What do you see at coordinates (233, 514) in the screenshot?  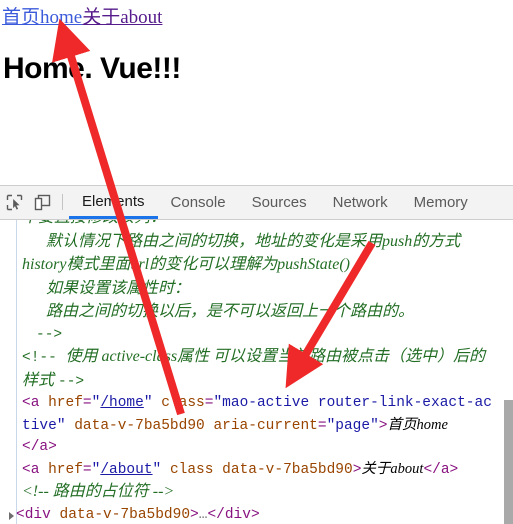 I see `closing-tag: </div>` at bounding box center [233, 514].